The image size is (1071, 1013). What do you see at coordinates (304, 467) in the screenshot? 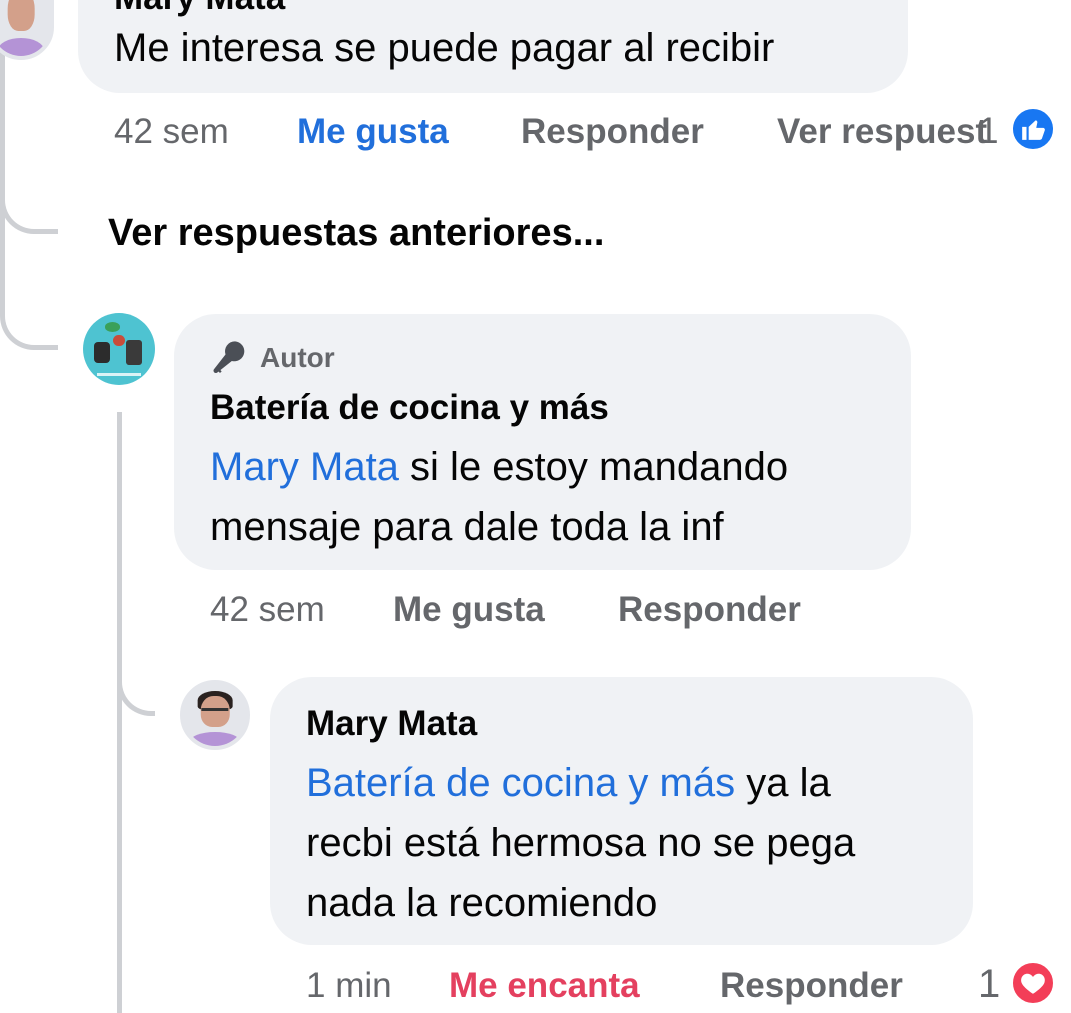
I see `mention-link: Mary Mata` at bounding box center [304, 467].